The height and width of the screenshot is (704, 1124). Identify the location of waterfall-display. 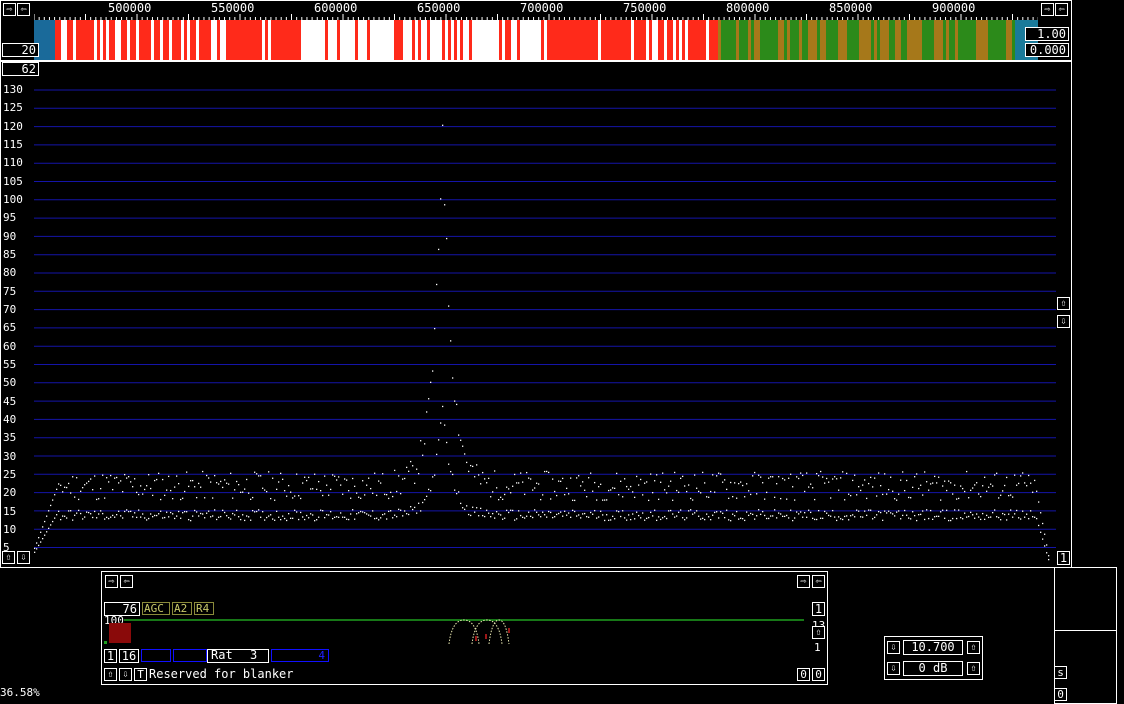
(536, 40).